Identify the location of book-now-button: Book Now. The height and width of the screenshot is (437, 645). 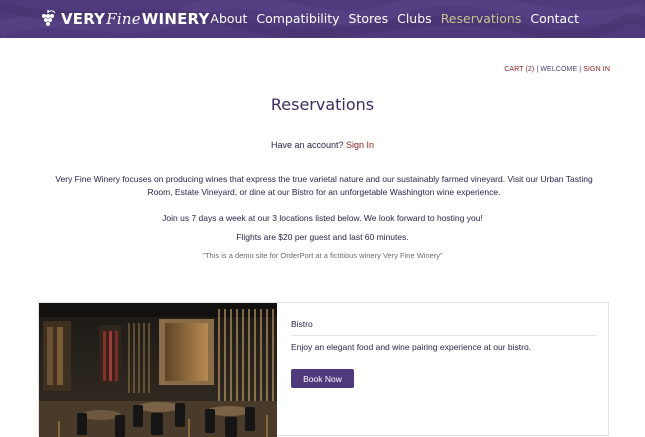
(322, 378).